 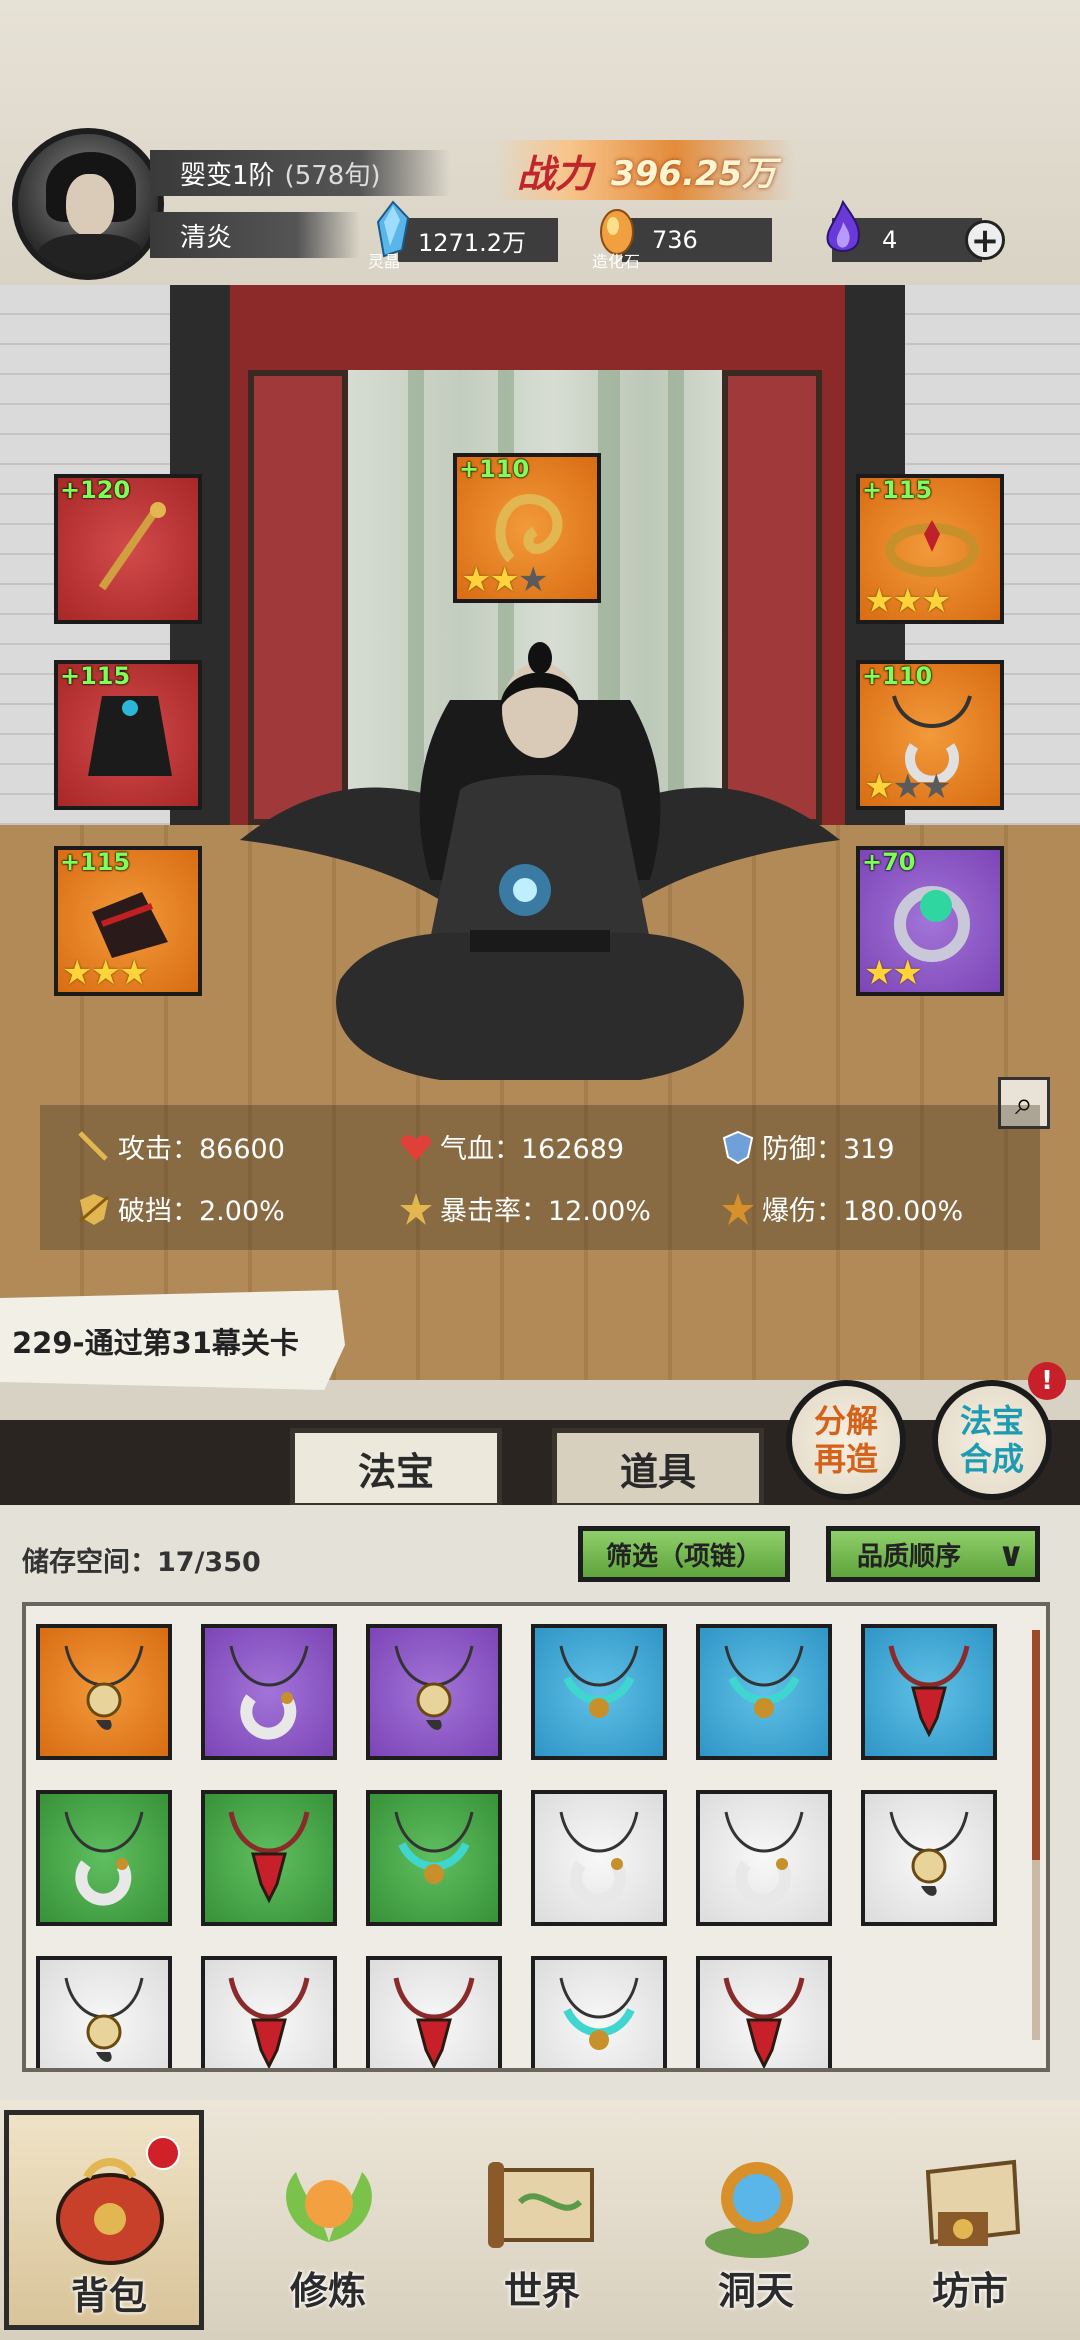 I want to click on tab-treasure: 法宝, so click(x=396, y=1468).